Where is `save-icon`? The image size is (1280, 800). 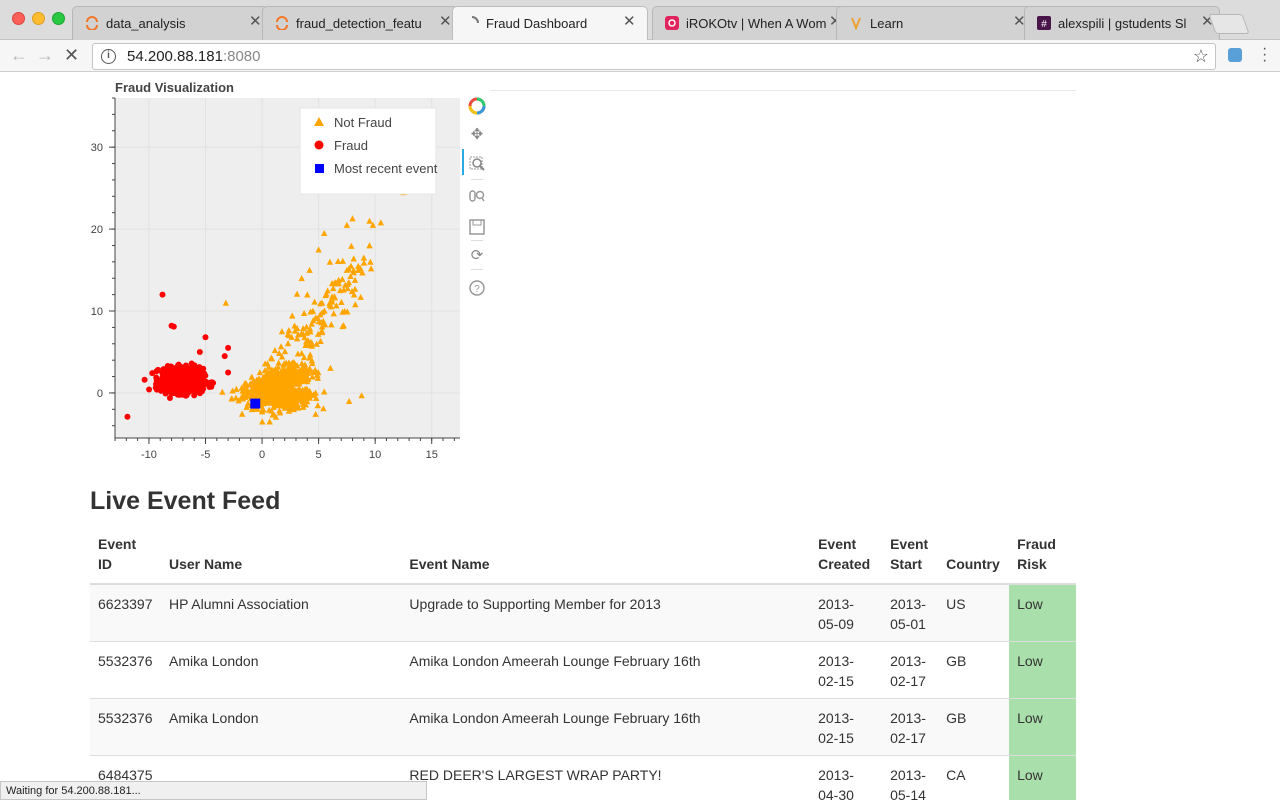
save-icon is located at coordinates (477, 227).